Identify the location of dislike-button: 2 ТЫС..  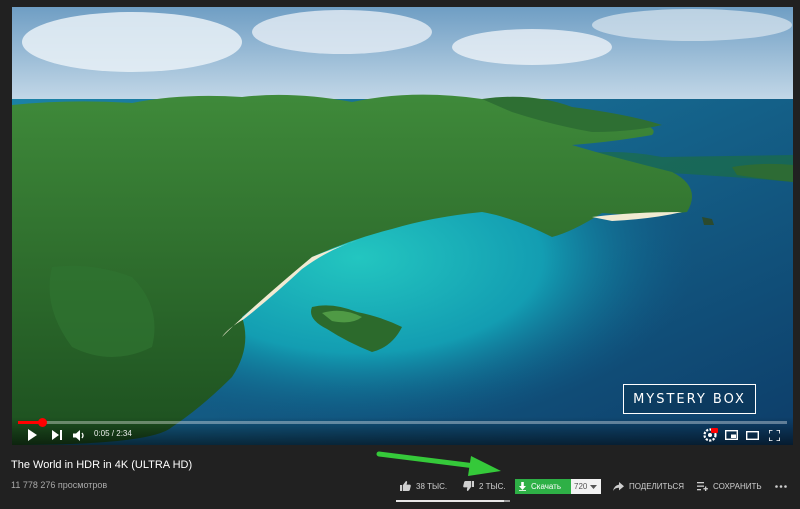
(484, 486).